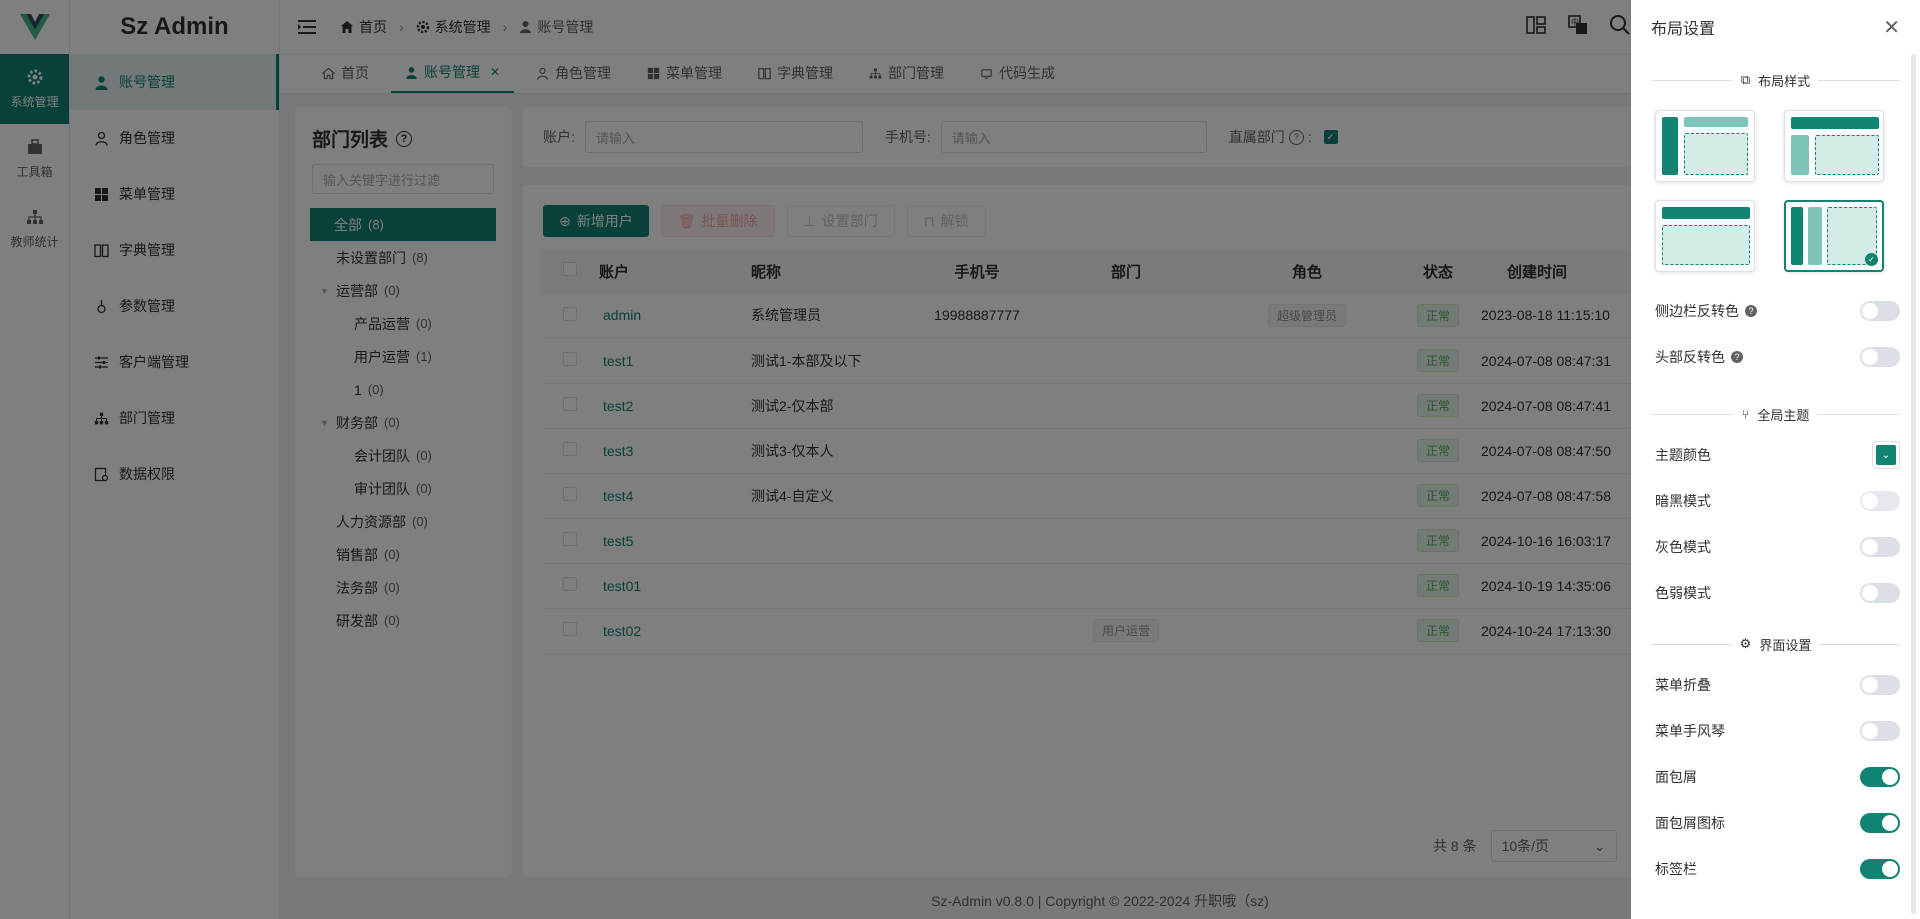 Image resolution: width=1920 pixels, height=919 pixels. What do you see at coordinates (1775, 685) in the screenshot?
I see `menu-collapse-row: 菜单折叠` at bounding box center [1775, 685].